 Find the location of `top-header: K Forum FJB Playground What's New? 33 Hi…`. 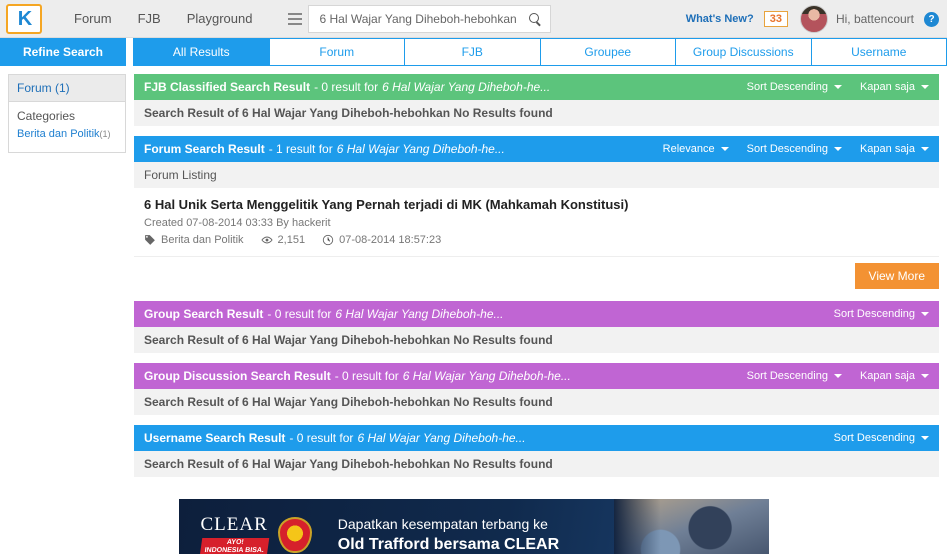

top-header: K Forum FJB Playground What's New? 33 Hi… is located at coordinates (473, 19).